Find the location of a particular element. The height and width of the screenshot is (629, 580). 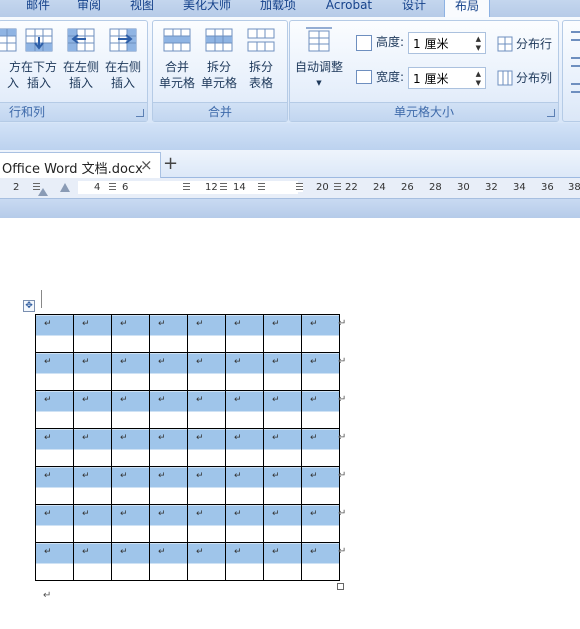

cell-size-dialog-launcher-icon is located at coordinates (551, 113).